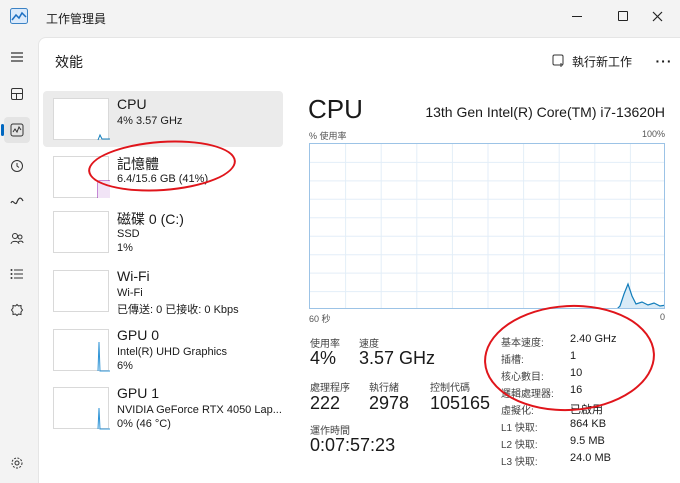 Image resolution: width=680 pixels, height=483 pixels. I want to click on hamburger-icon, so click(17, 57).